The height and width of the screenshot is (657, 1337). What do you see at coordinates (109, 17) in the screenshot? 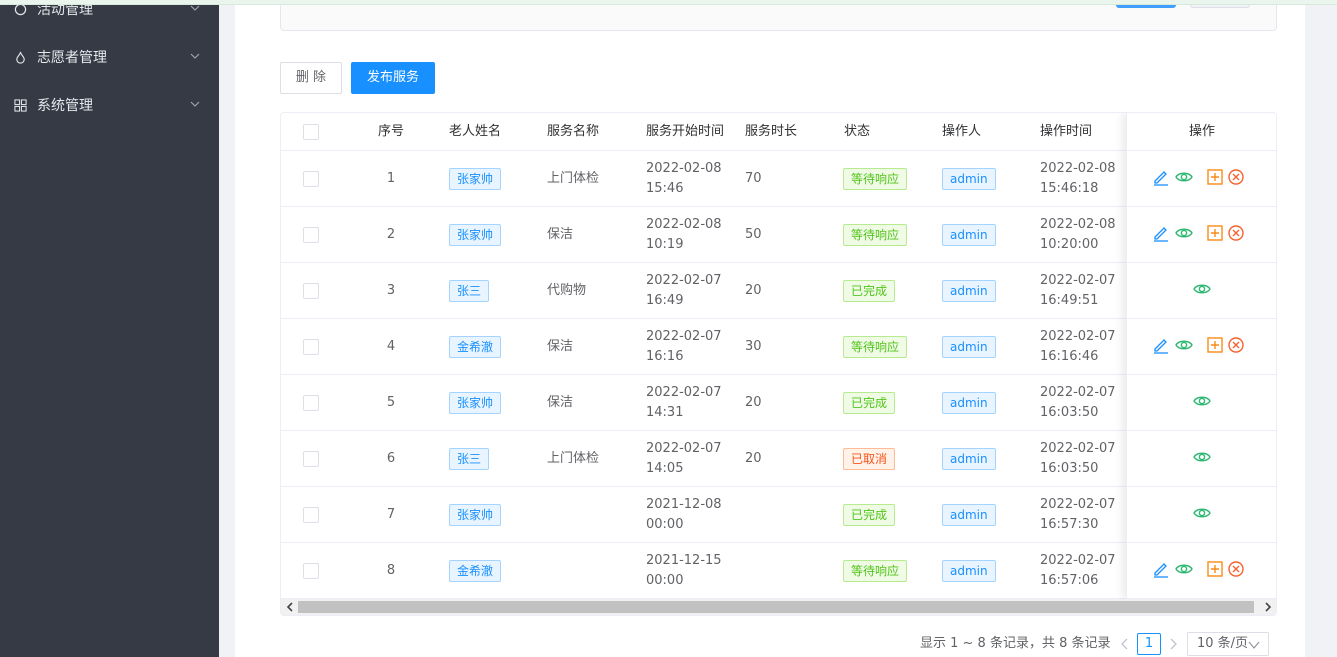
I see `sidebar-item-activity: 活动管理` at bounding box center [109, 17].